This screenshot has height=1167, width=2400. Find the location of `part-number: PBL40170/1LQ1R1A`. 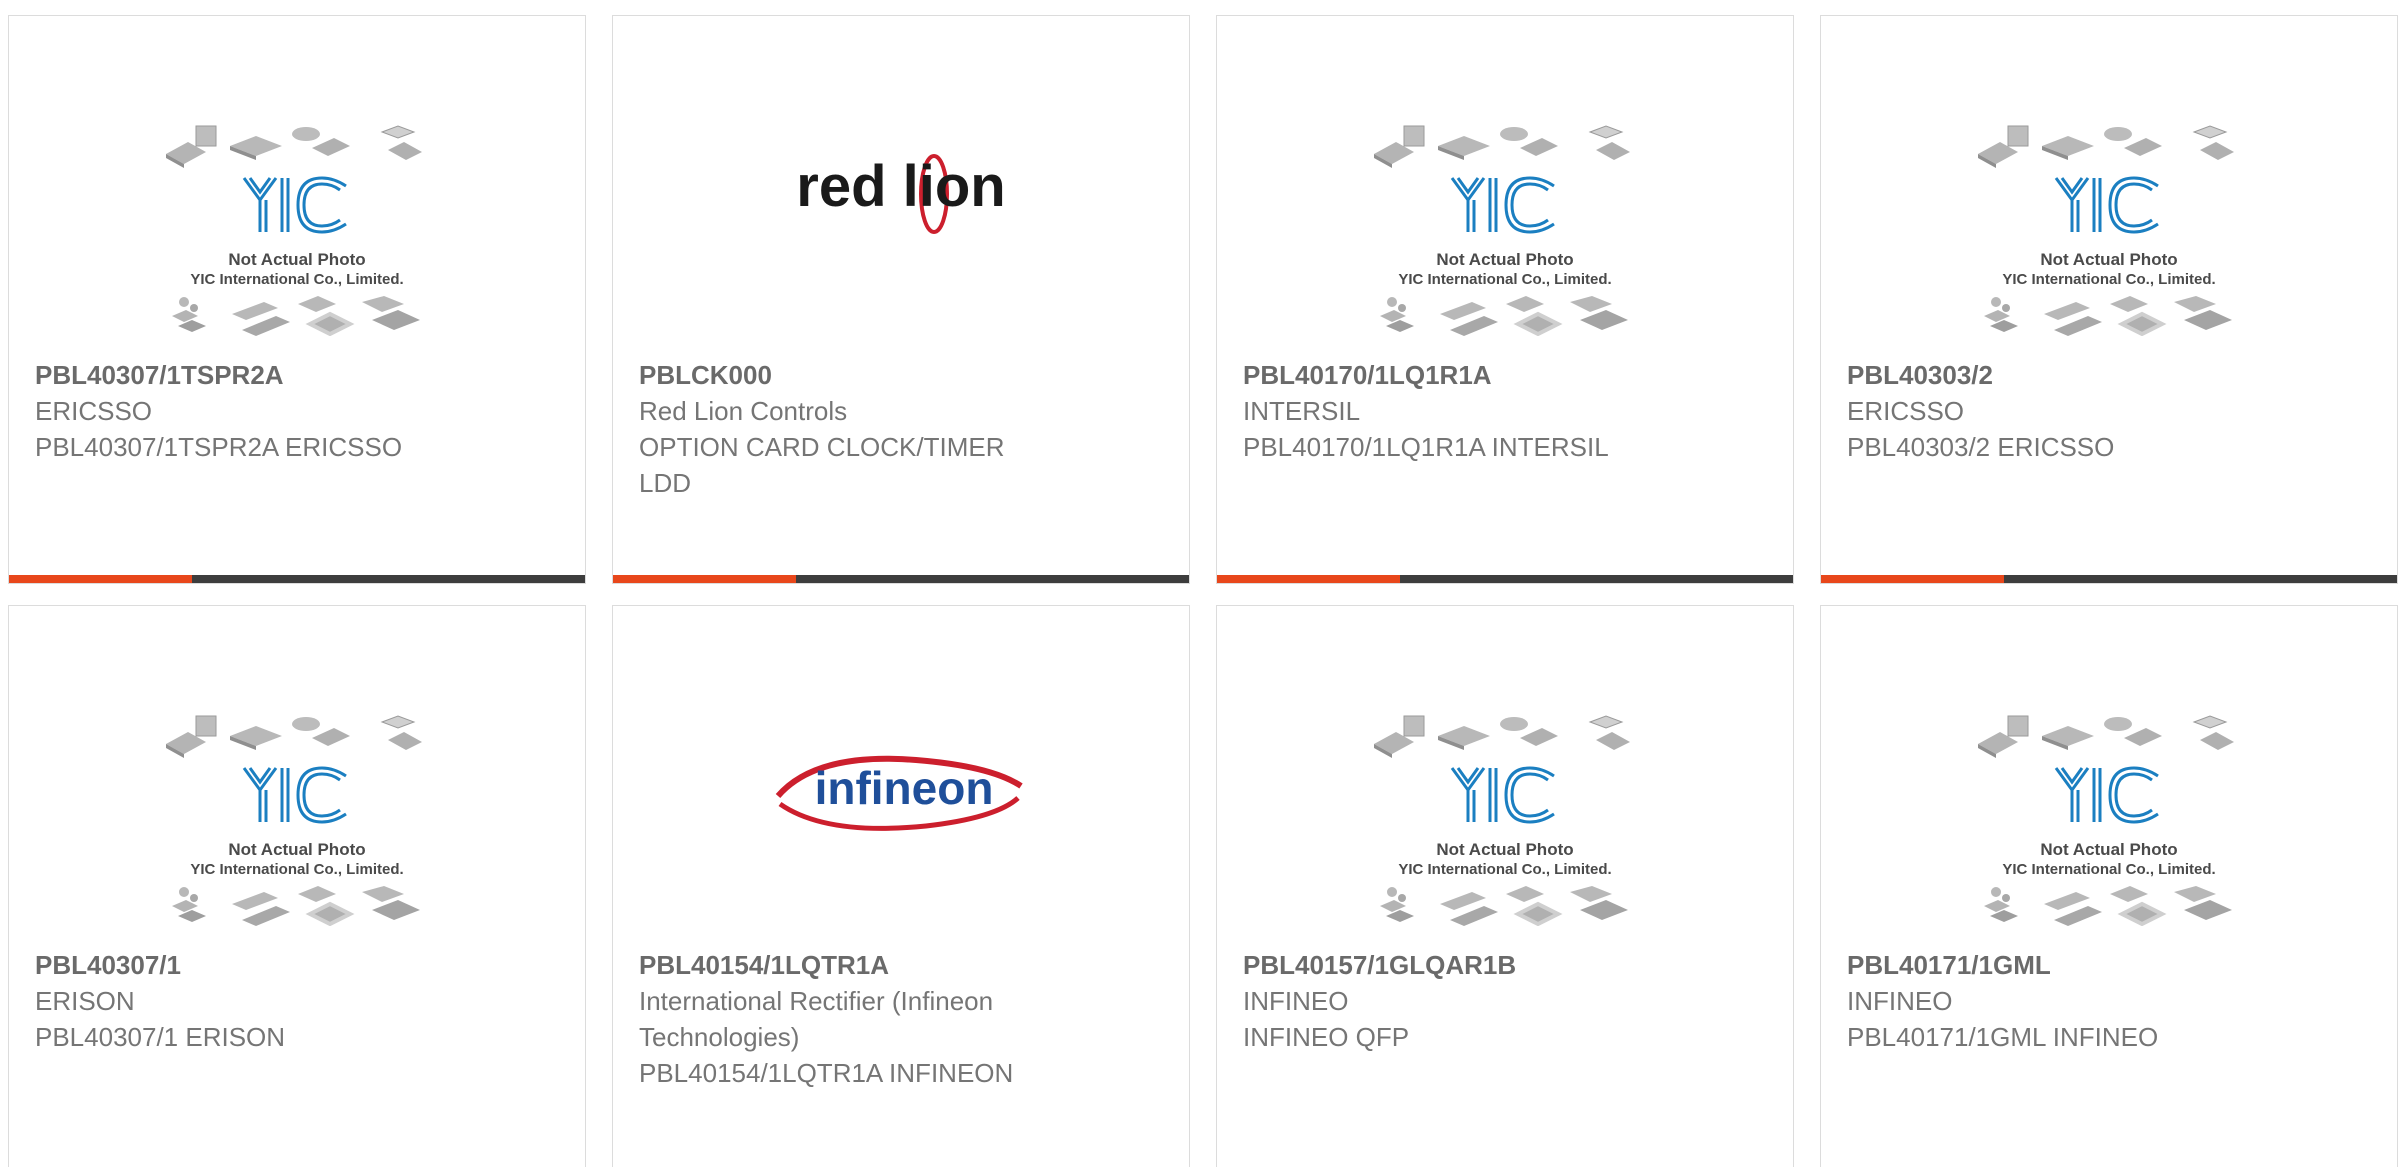

part-number: PBL40170/1LQ1R1A is located at coordinates (1508, 375).